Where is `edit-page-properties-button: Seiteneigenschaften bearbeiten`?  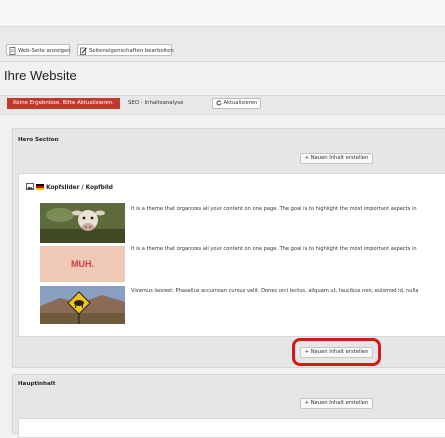
edit-page-properties-button: Seiteneigenschaften bearbeiten is located at coordinates (125, 50).